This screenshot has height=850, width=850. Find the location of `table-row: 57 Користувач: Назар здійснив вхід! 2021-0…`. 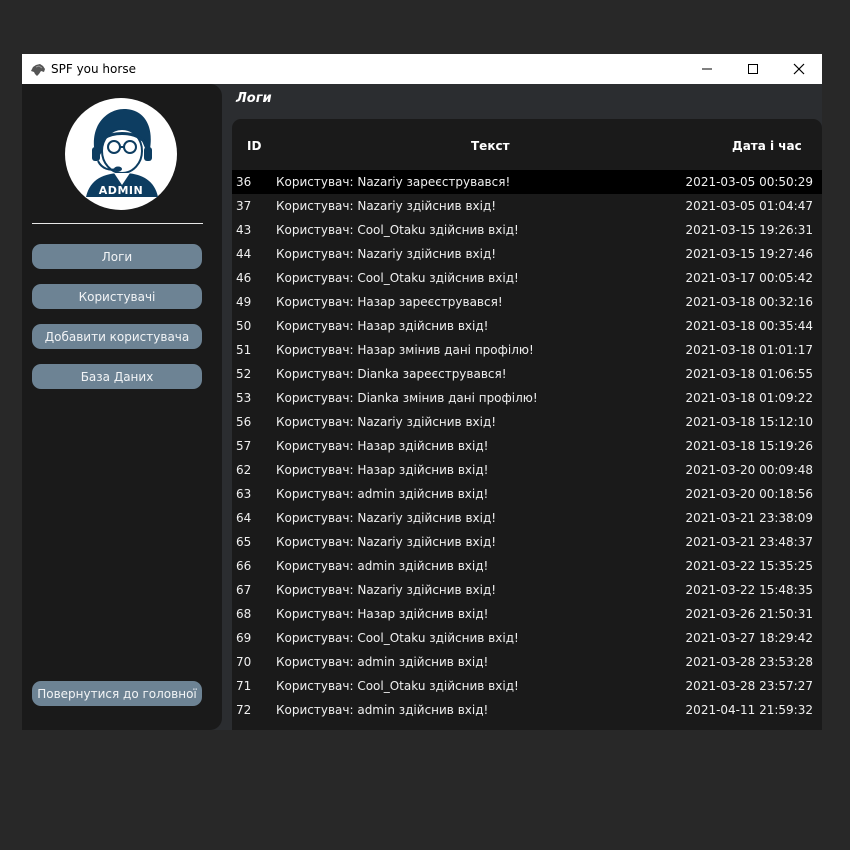

table-row: 57 Користувач: Назар здійснив вхід! 2021-0… is located at coordinates (527, 446).